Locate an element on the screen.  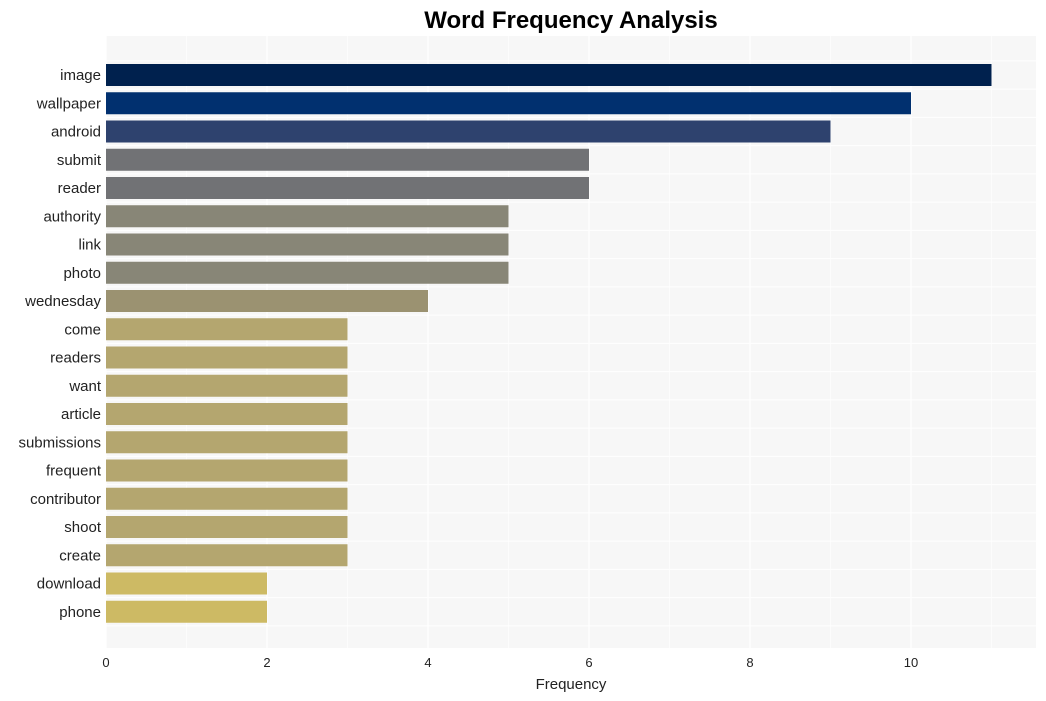
bar-wallpaper is located at coordinates (508, 103).